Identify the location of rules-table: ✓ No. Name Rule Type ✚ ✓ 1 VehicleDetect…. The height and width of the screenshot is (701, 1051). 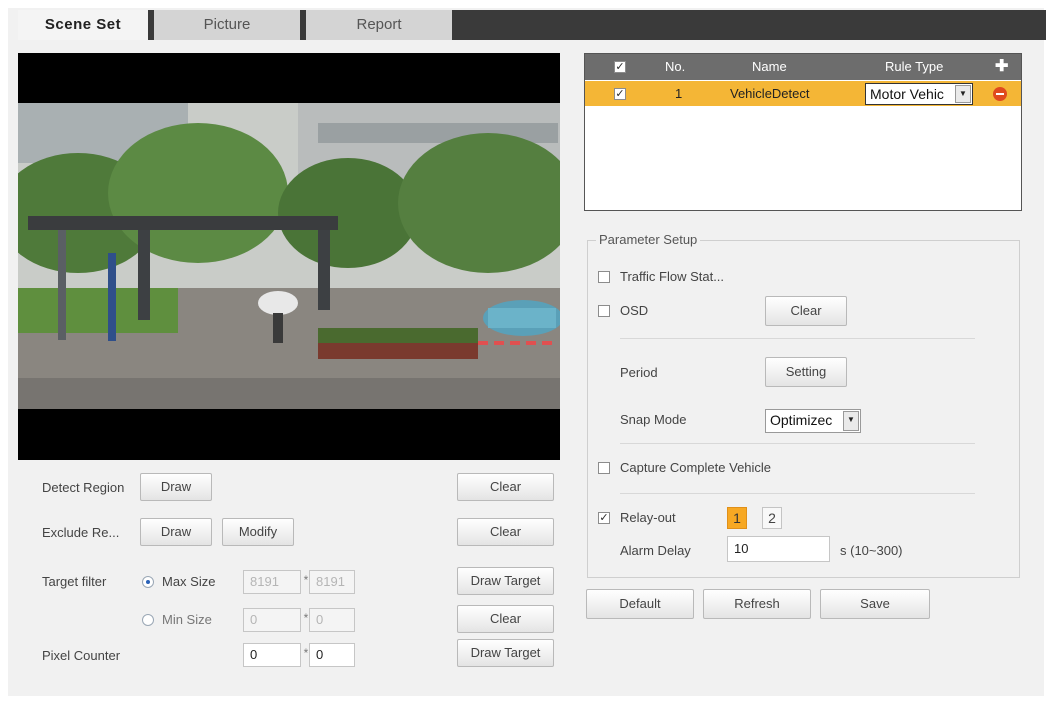
(803, 132).